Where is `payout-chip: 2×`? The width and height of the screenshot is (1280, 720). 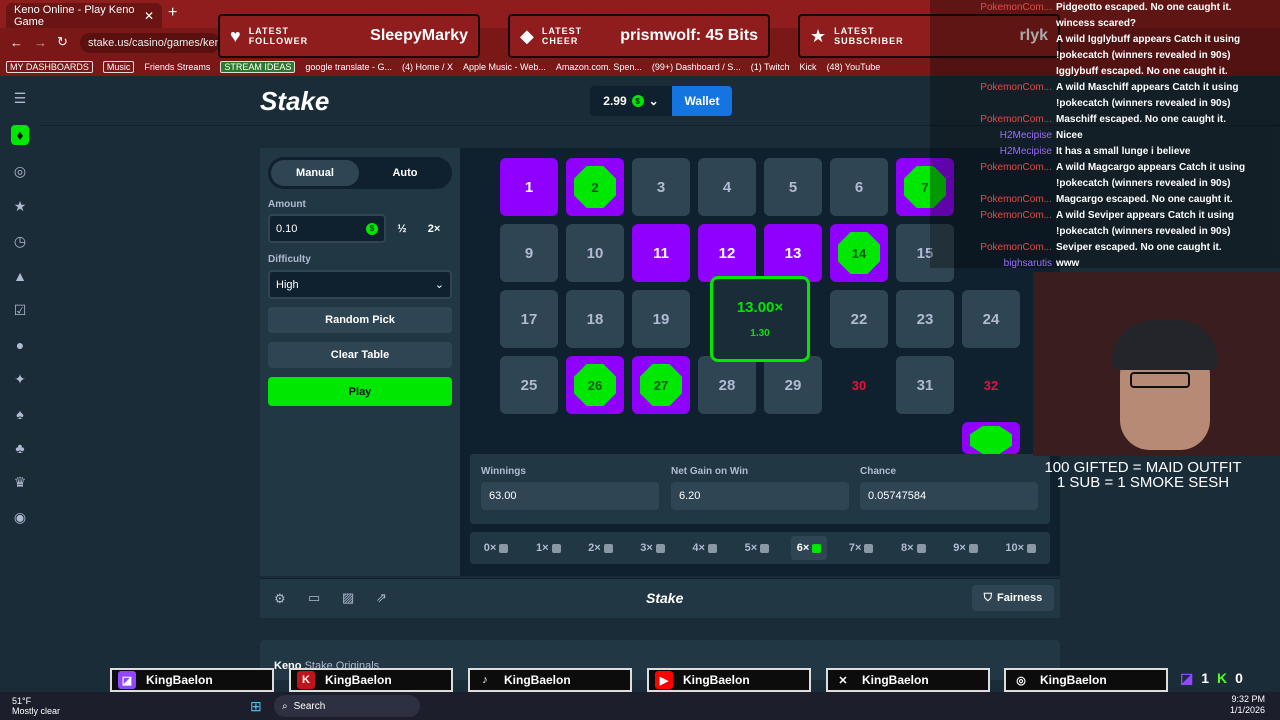
payout-chip: 2× is located at coordinates (600, 548).